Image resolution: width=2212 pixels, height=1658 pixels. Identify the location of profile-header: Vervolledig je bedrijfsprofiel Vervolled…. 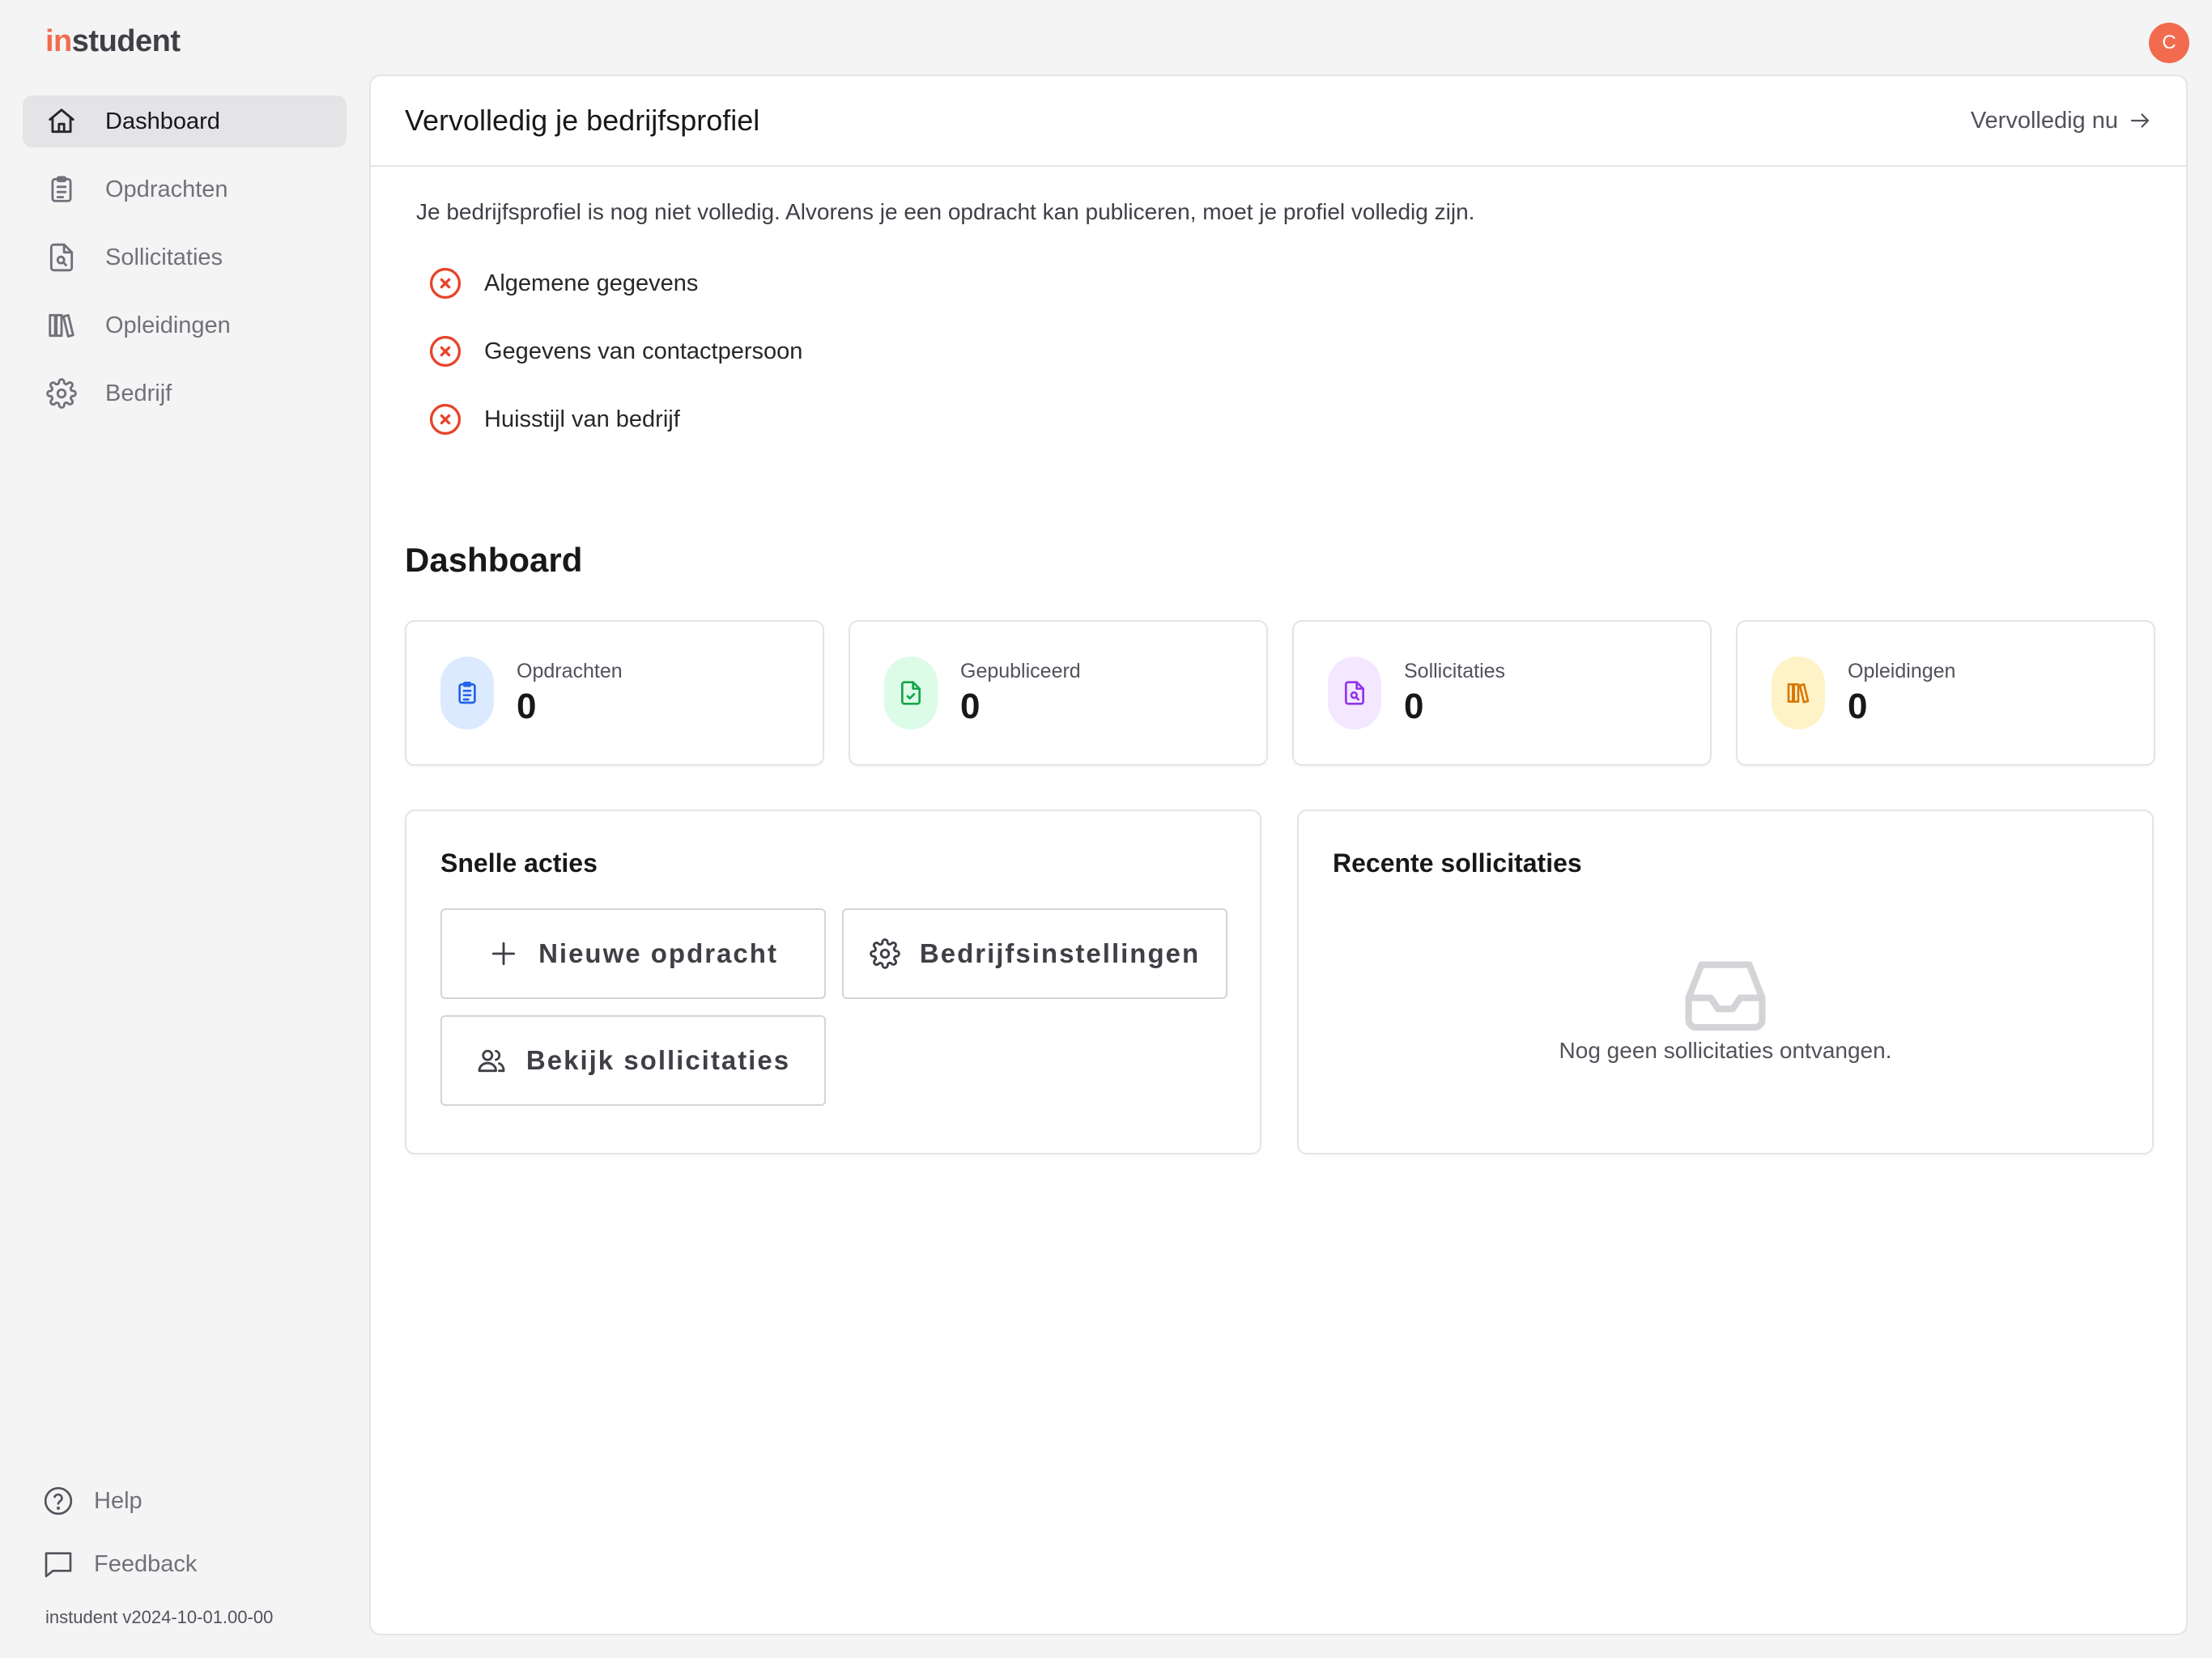
(1279, 121).